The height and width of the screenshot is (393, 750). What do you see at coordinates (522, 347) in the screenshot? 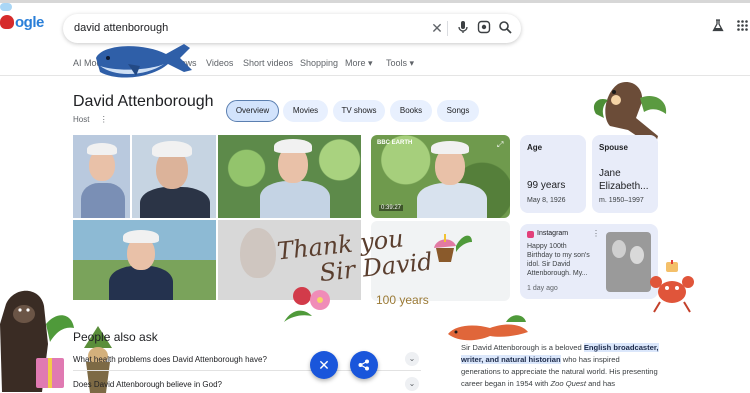
I see `description-lead: Sir David Attenborough is a beloved` at bounding box center [522, 347].